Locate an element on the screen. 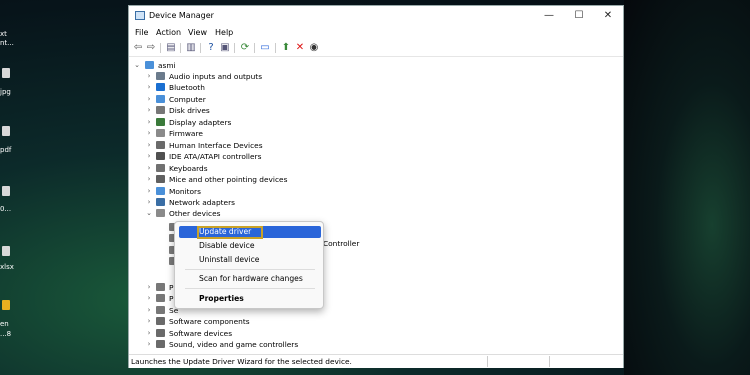  tree-item: › Display adapters is located at coordinates (255, 122).